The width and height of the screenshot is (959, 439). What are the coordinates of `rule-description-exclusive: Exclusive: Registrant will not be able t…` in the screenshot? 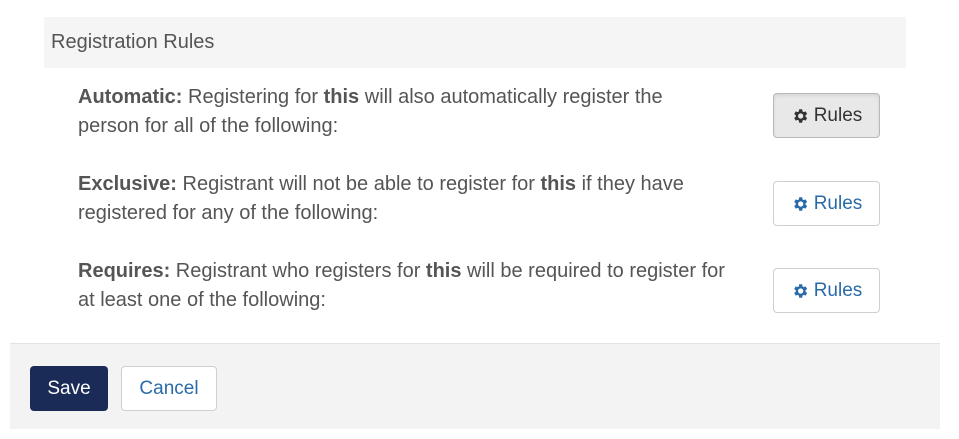 It's located at (403, 199).